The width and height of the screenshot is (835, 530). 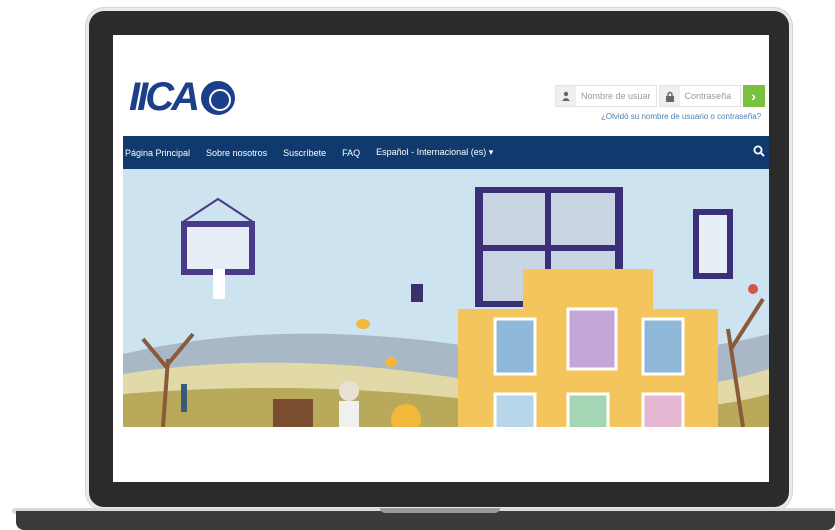 I want to click on nav-item-home: Página Principal, so click(x=160, y=153).